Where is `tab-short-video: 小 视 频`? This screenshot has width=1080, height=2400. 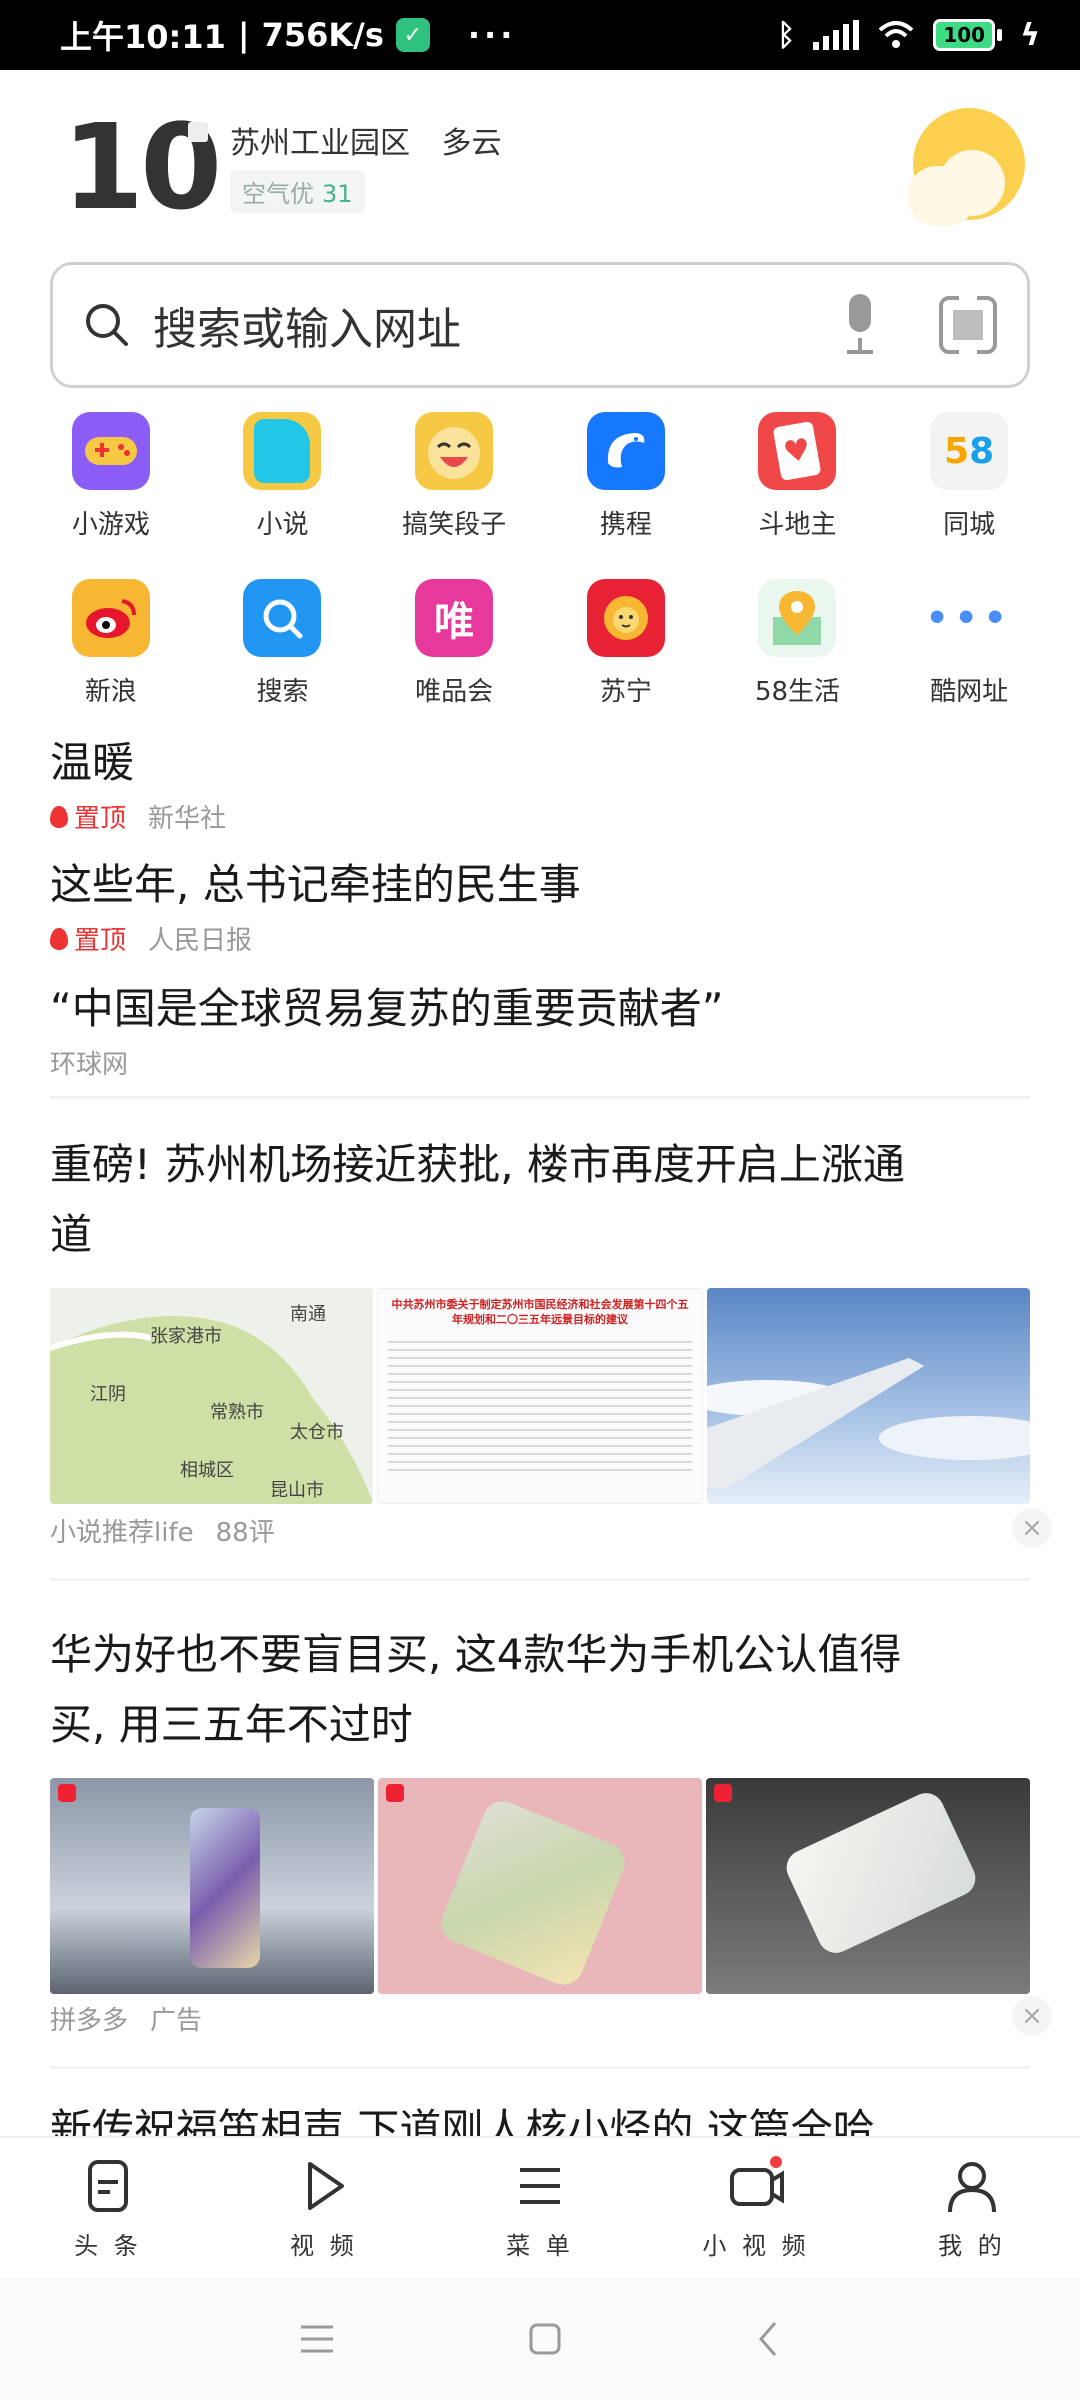 tab-short-video: 小 视 频 is located at coordinates (756, 2208).